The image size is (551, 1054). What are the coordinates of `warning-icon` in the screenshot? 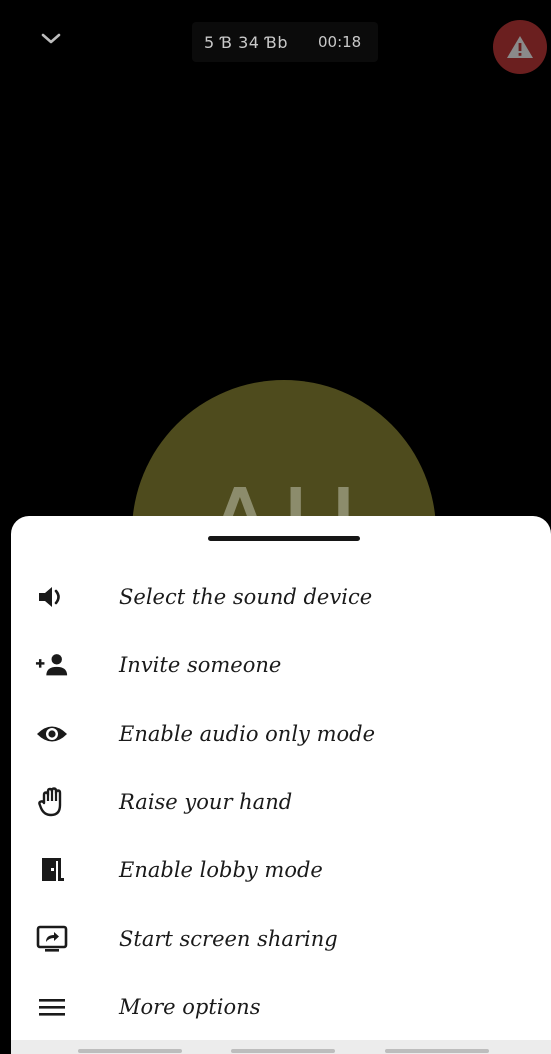 It's located at (520, 47).